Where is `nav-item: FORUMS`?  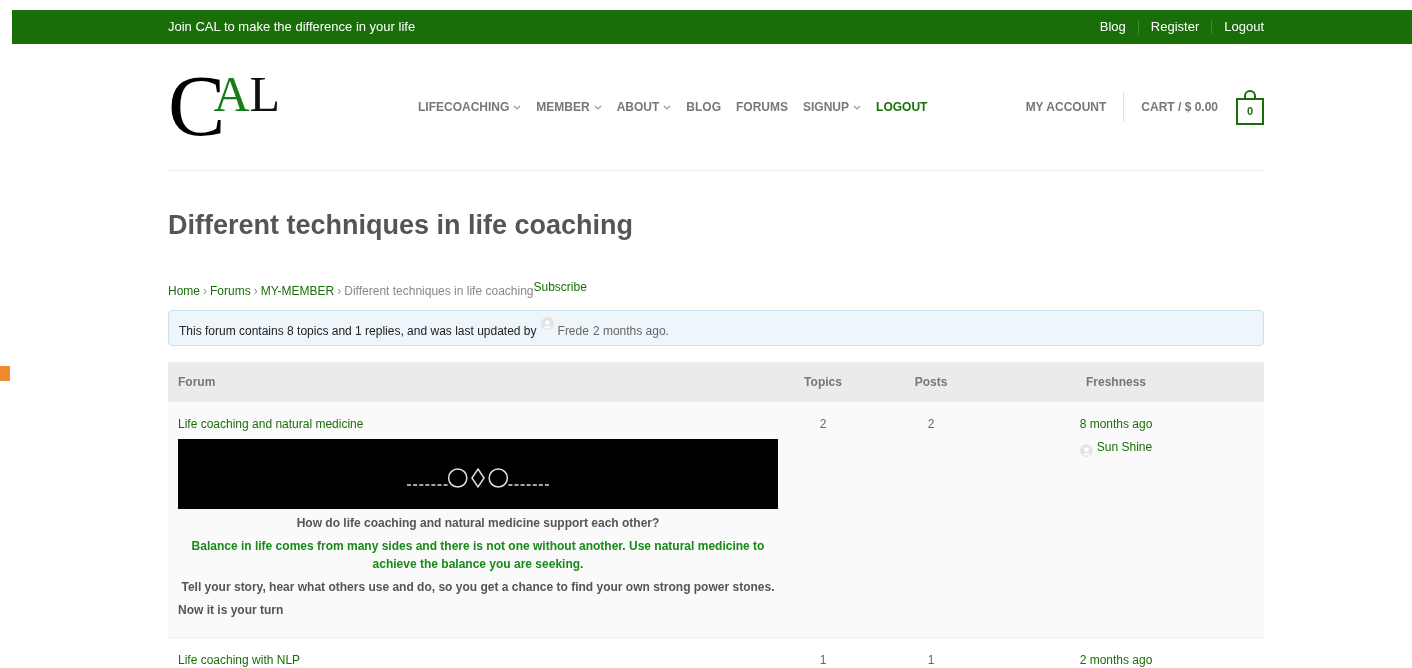 nav-item: FORUMS is located at coordinates (762, 107).